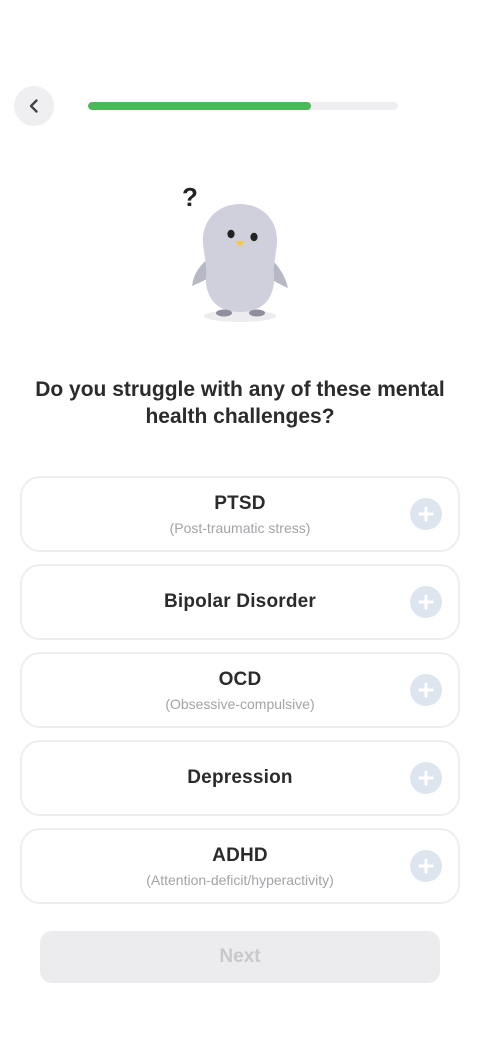  I want to click on progress-bar, so click(243, 106).